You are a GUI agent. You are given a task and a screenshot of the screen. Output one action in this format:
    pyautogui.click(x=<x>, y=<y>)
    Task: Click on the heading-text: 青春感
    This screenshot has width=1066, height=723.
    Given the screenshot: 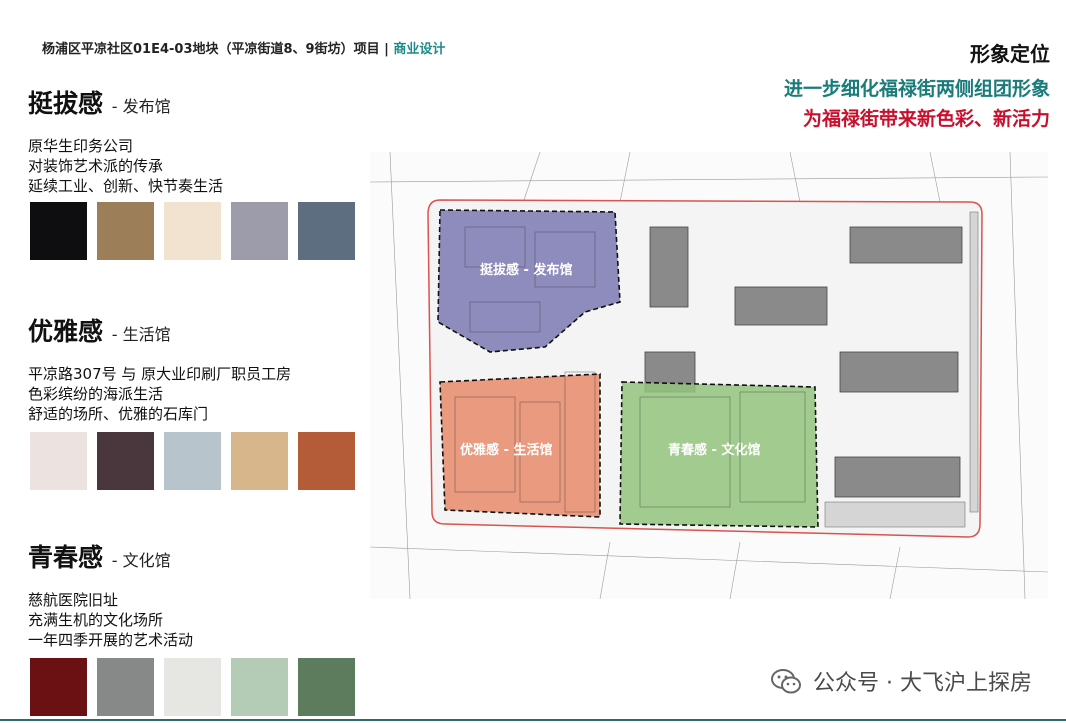 What is the action you would take?
    pyautogui.click(x=66, y=557)
    